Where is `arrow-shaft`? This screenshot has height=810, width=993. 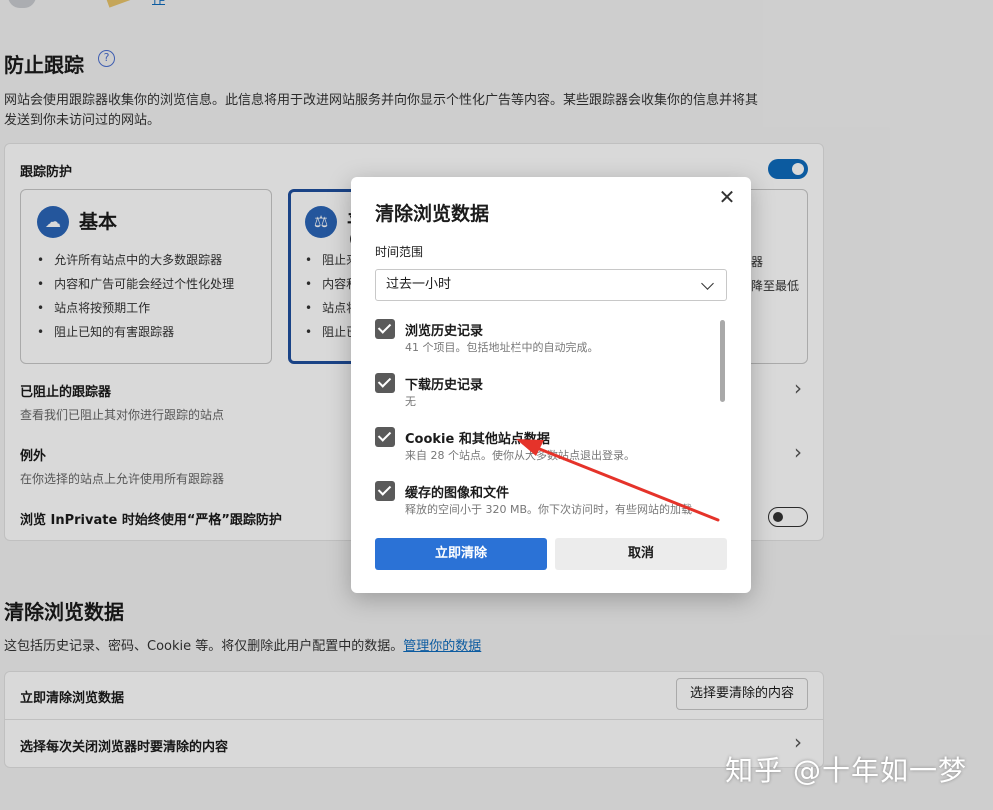 arrow-shaft is located at coordinates (625, 483).